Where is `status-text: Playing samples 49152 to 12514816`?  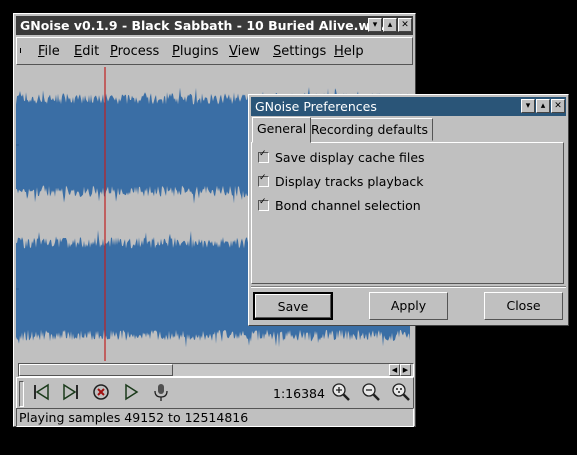 status-text: Playing samples 49152 to 12514816 is located at coordinates (134, 417).